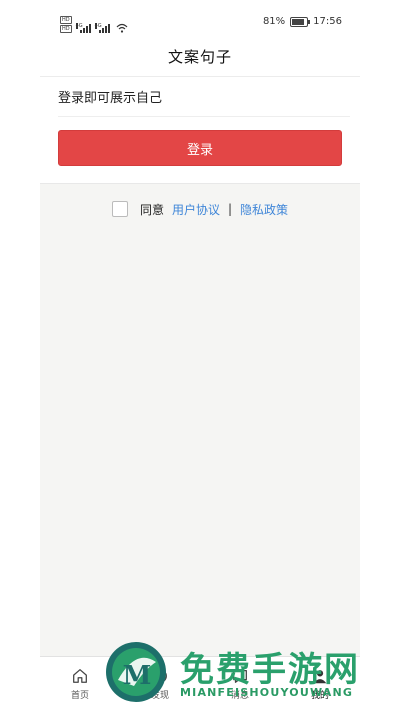  I want to click on login-button: 登录, so click(200, 148).